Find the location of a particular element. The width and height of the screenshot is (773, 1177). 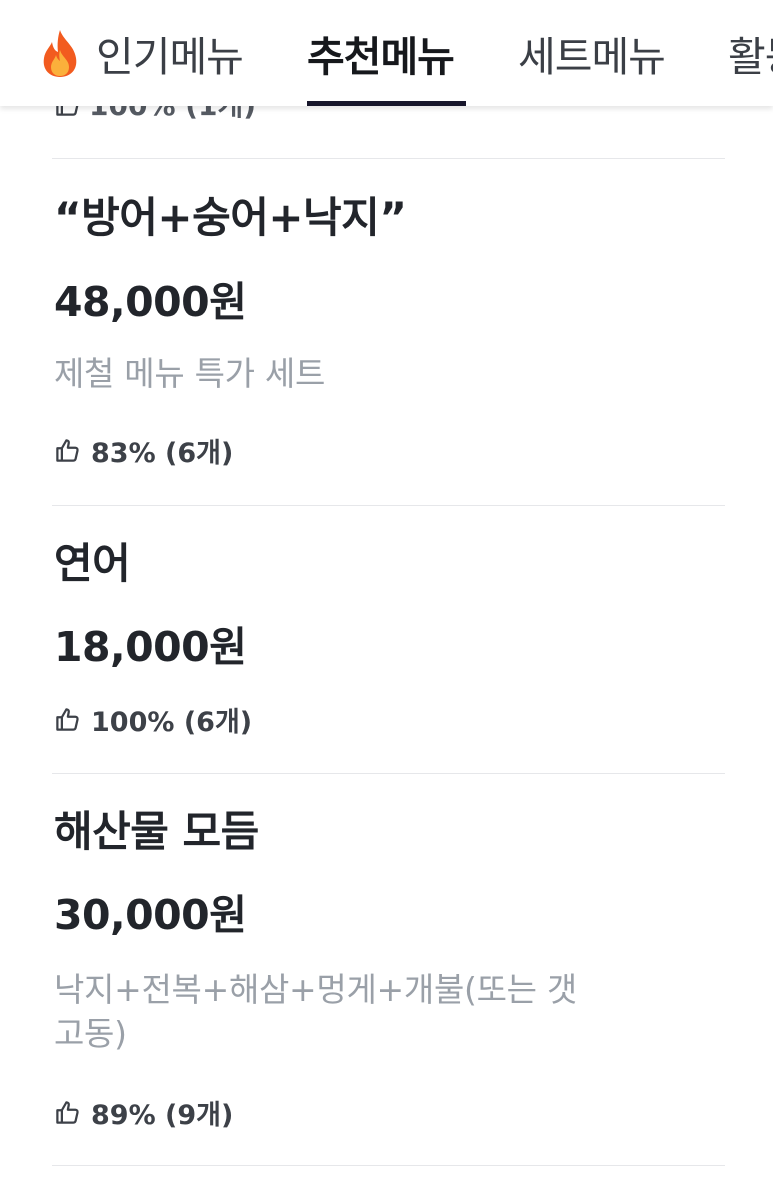

tab-popular-menu: 인기메뉴 is located at coordinates (141, 53).